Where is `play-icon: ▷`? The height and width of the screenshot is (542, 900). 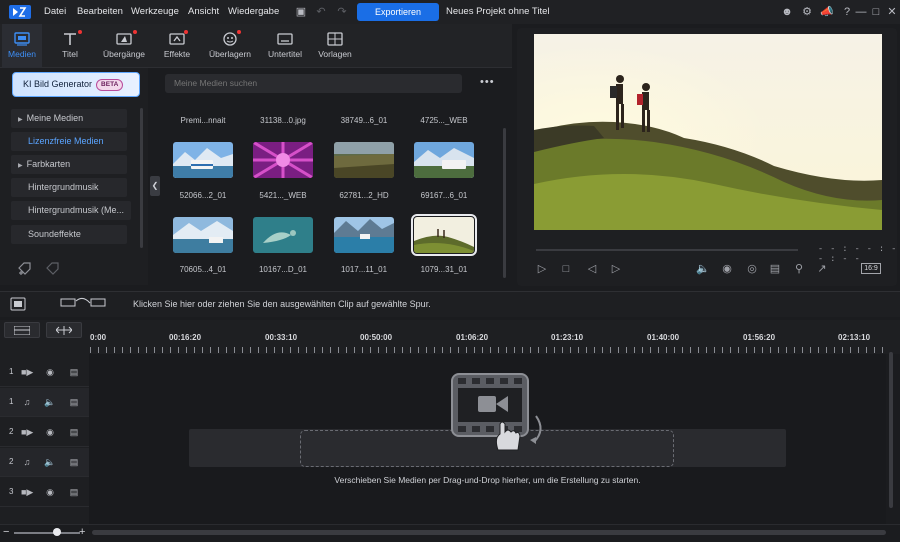
play-icon: ▷ is located at coordinates (542, 269).